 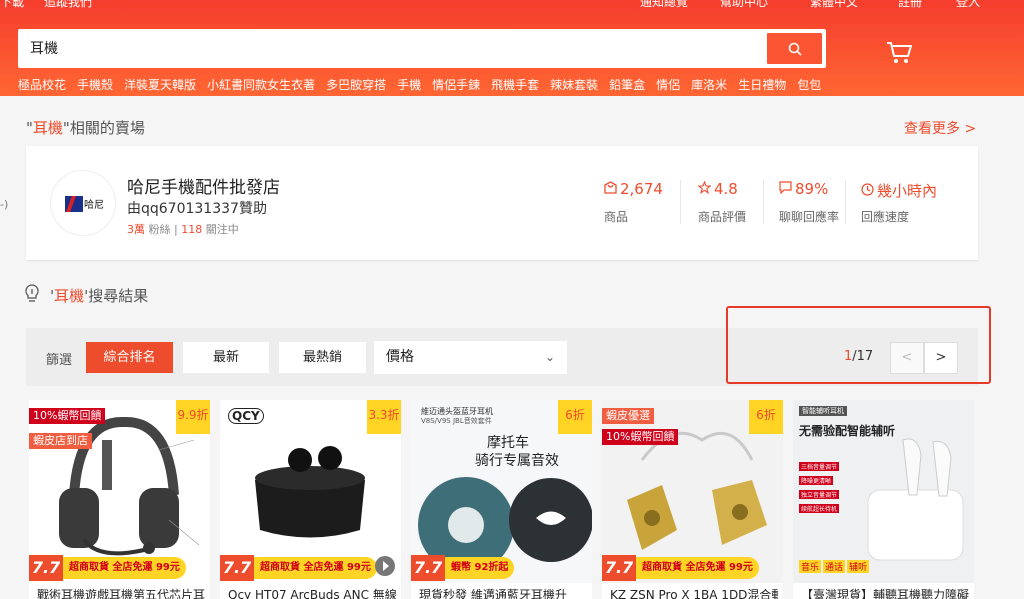 What do you see at coordinates (159, 229) in the screenshot?
I see `followers-label: 粉絲` at bounding box center [159, 229].